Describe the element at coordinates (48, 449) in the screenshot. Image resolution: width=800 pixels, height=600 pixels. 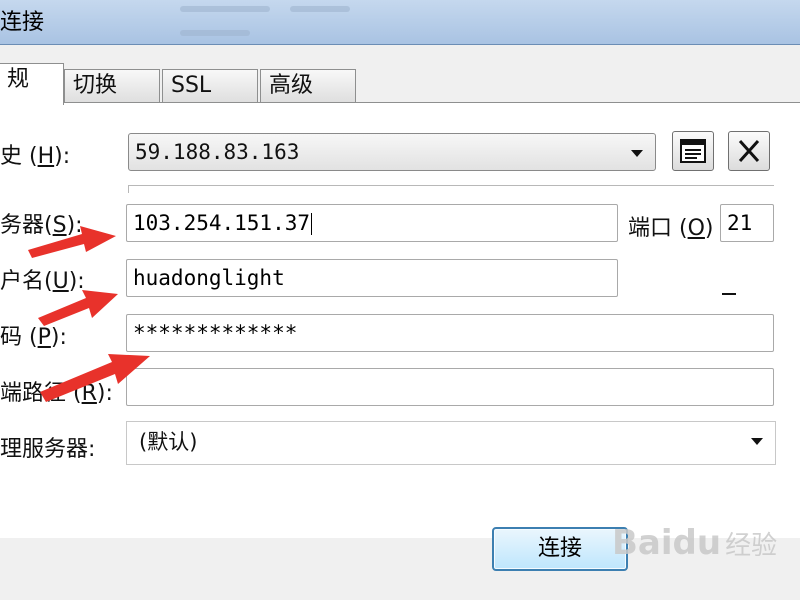
I see `proxy-label: 理服务器:` at that location.